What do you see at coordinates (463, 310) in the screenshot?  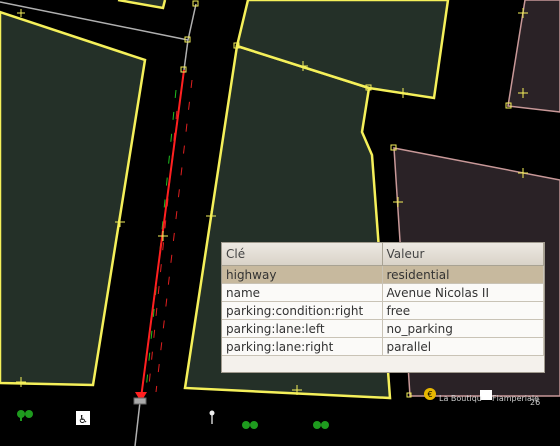 I see `tag-value-cell: free` at bounding box center [463, 310].